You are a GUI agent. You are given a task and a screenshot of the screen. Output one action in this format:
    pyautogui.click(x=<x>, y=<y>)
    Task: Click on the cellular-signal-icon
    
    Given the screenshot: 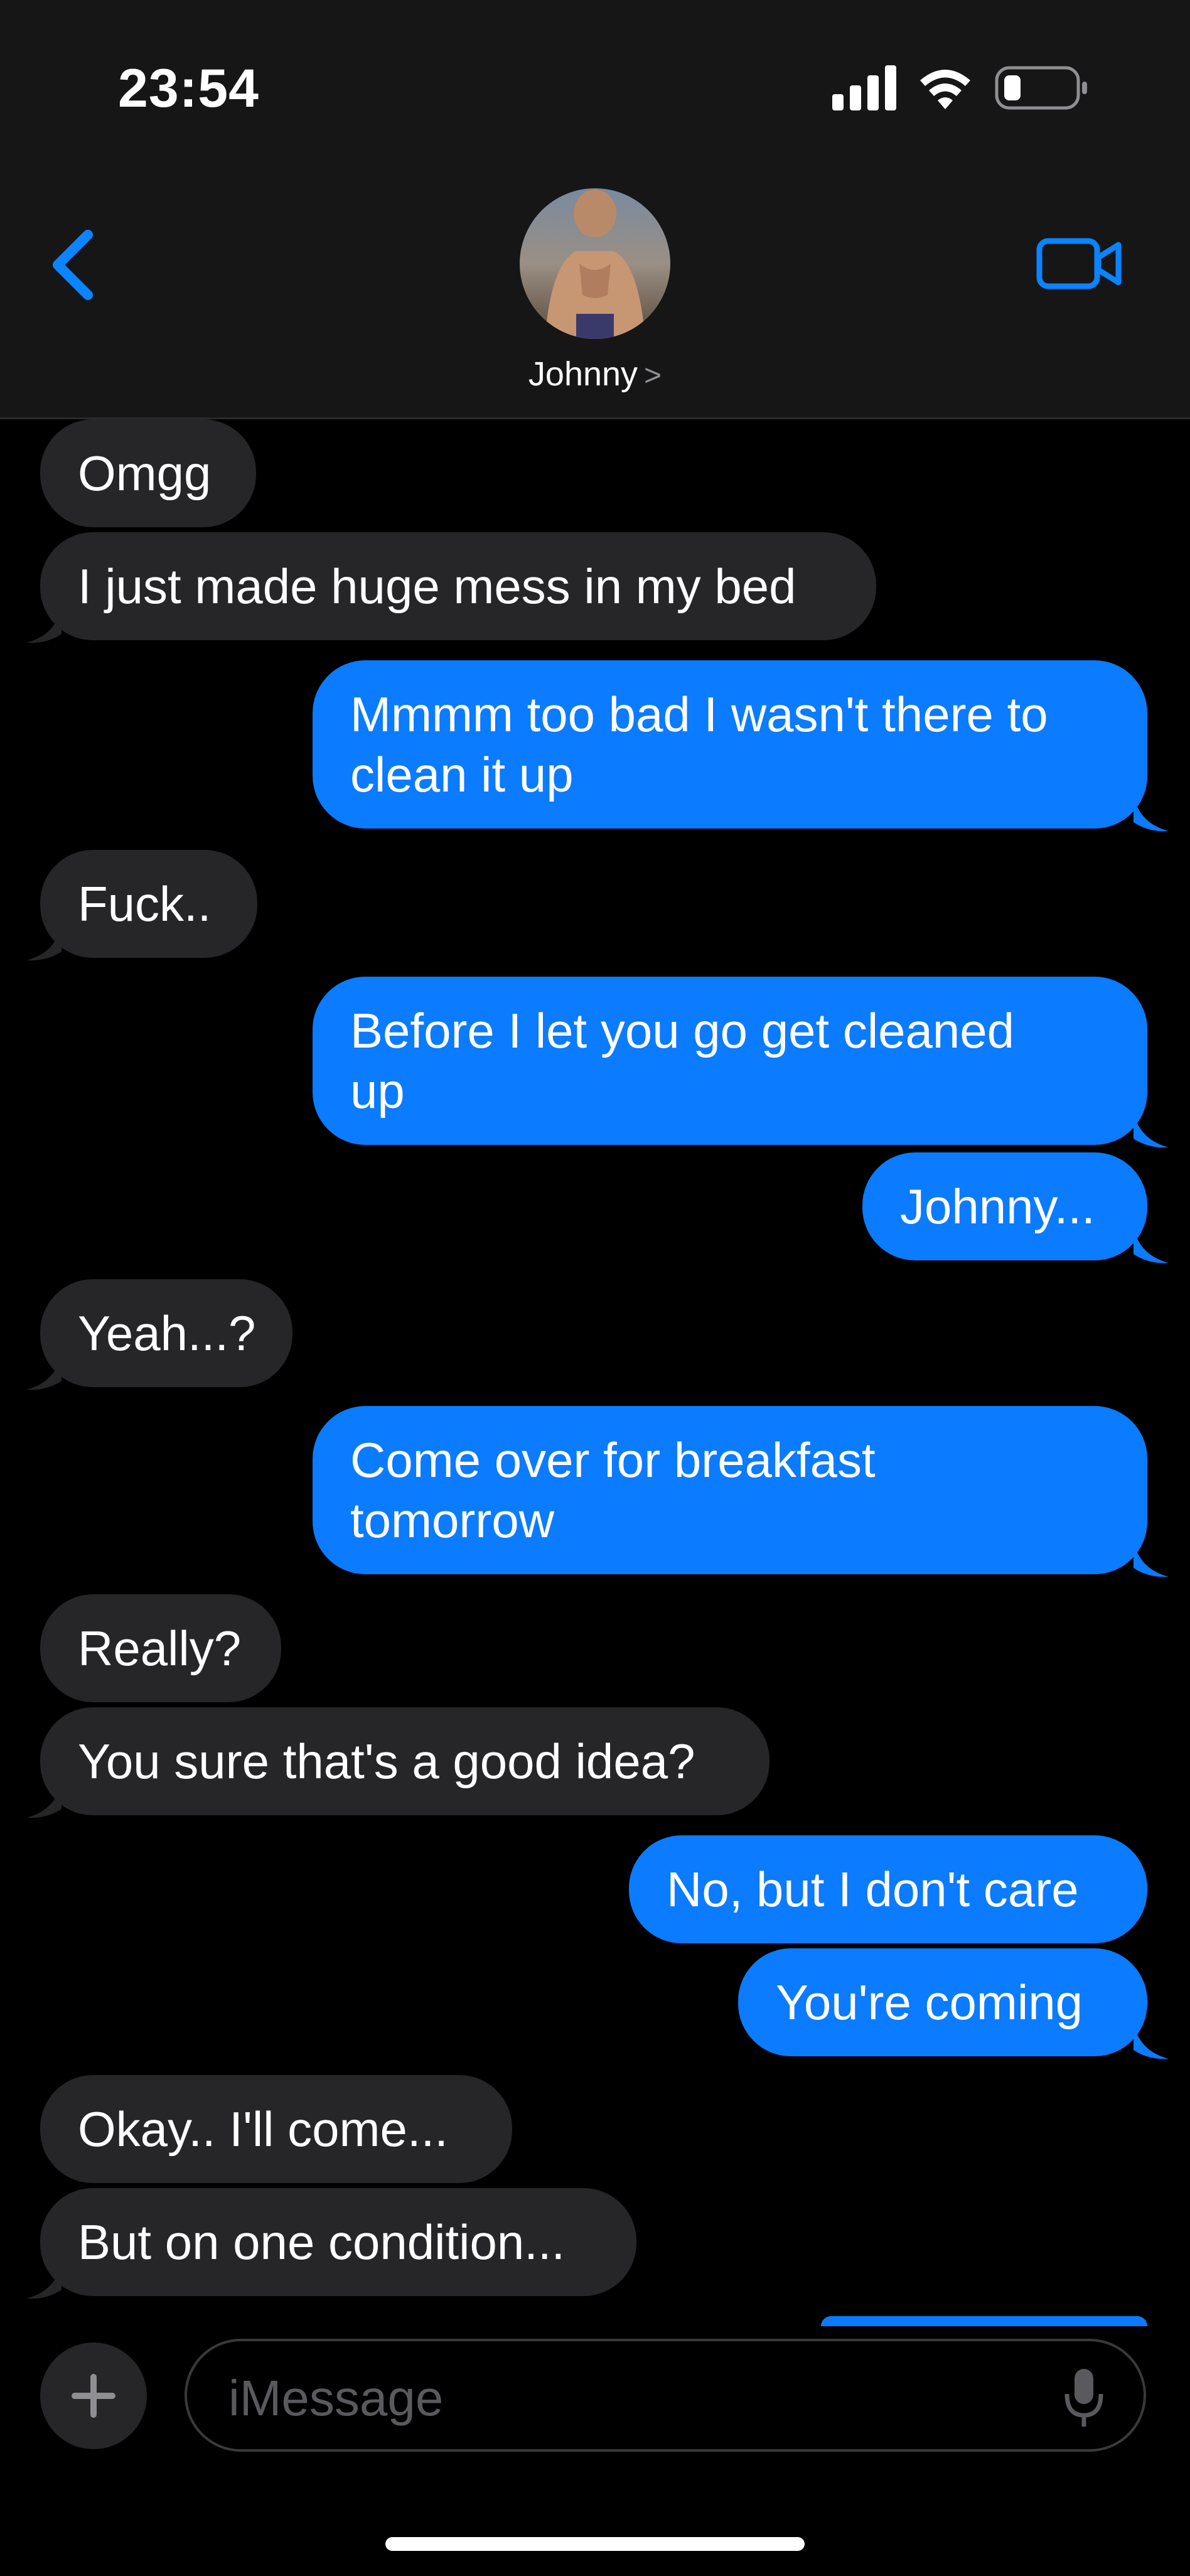 What is the action you would take?
    pyautogui.click(x=864, y=88)
    